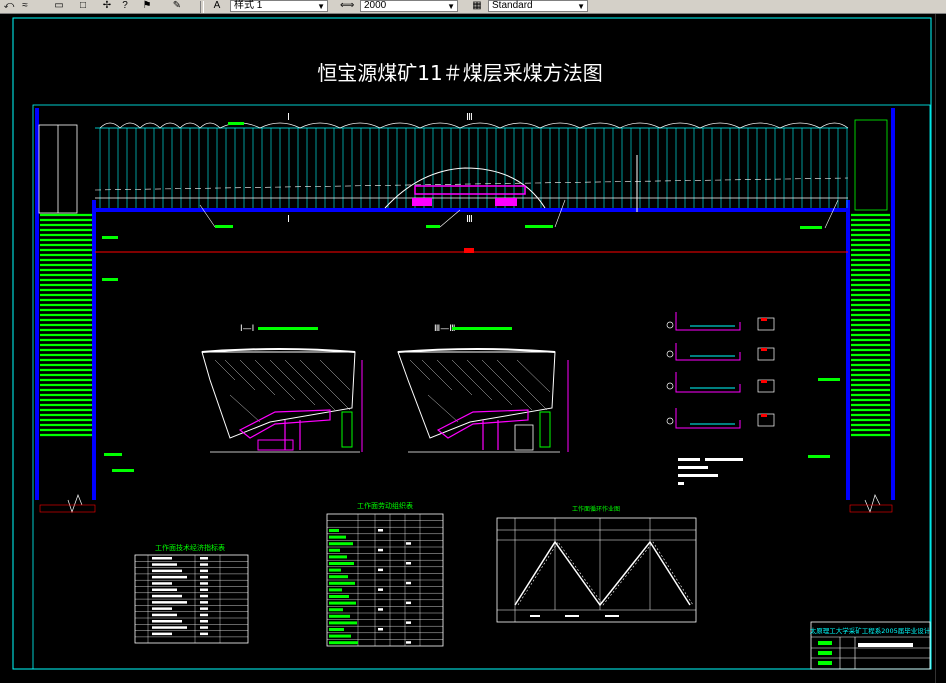 This screenshot has width=946, height=683. Describe the element at coordinates (459, 73) in the screenshot. I see `drawing-title: 恒宝源煤矿11＃煤层采煤方法图` at that location.